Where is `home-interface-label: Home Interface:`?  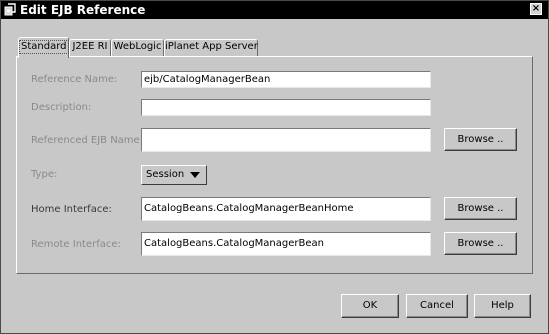 home-interface-label: Home Interface: is located at coordinates (71, 209).